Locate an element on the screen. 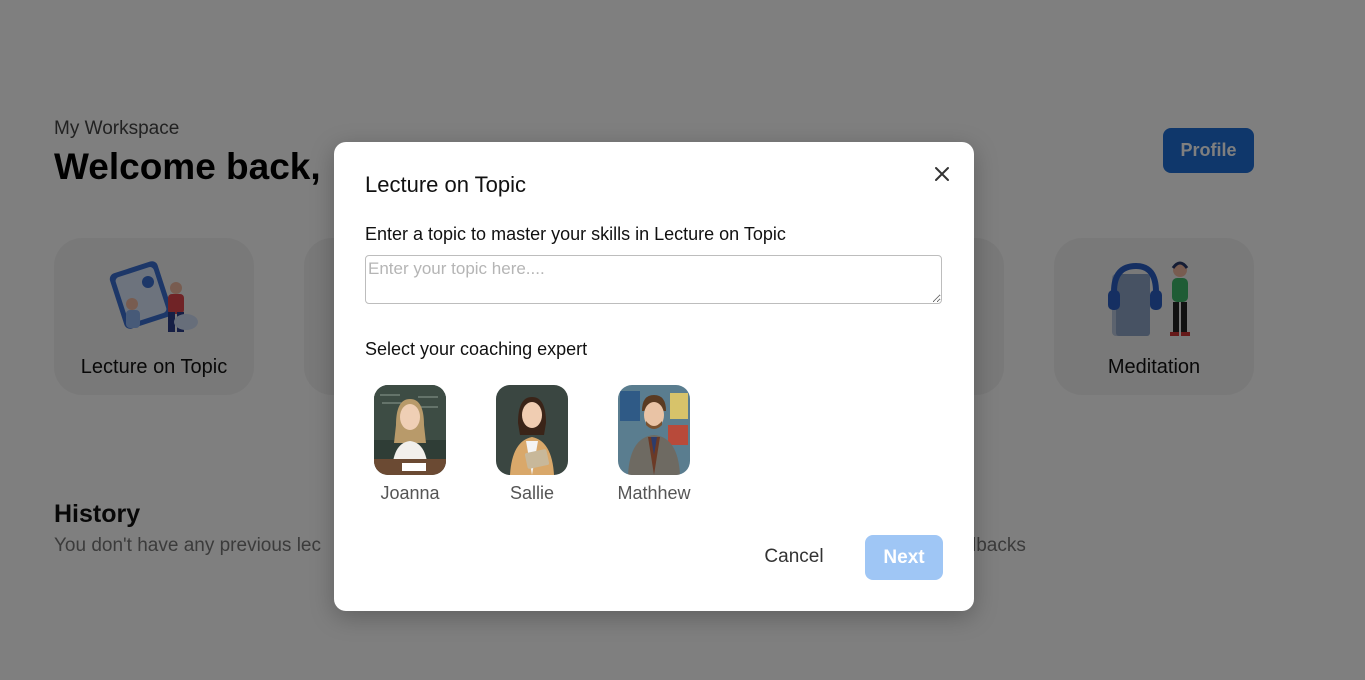  close-icon is located at coordinates (942, 174).